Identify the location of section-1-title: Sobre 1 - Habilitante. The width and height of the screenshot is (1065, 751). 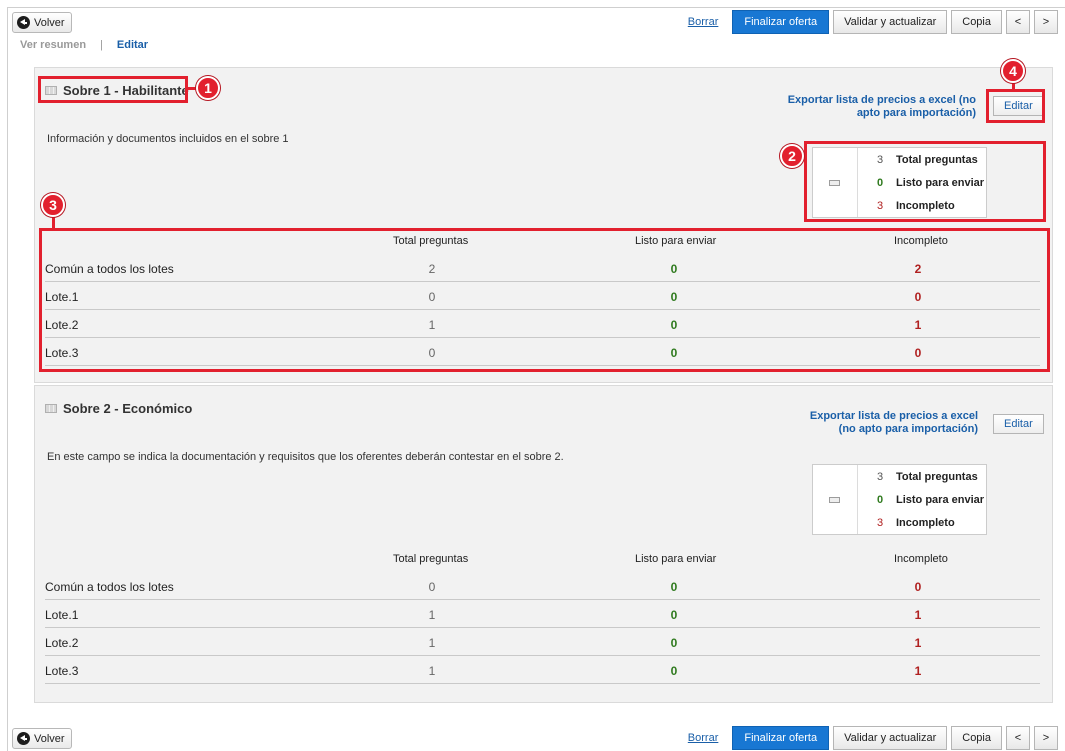
(117, 90).